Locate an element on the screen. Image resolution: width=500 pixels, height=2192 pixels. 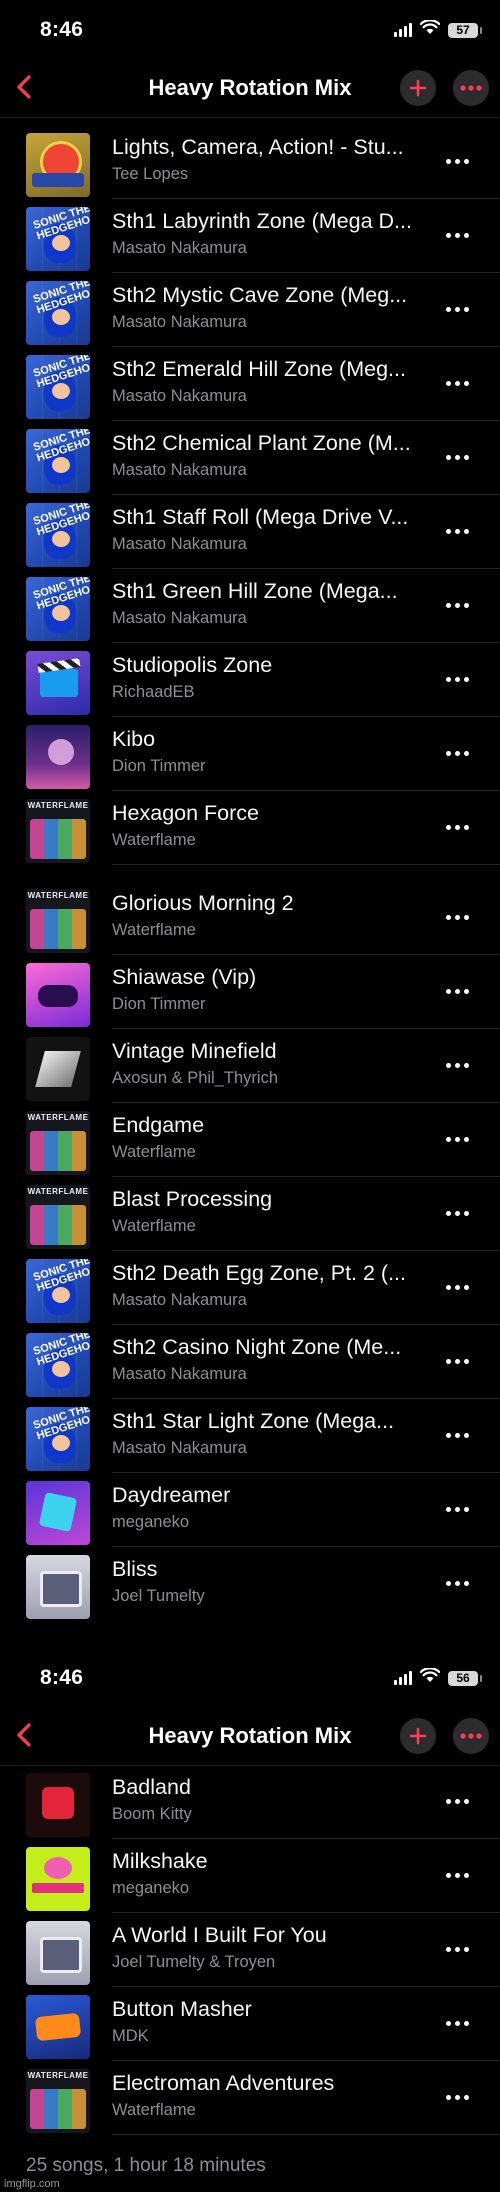
song-title: Milkshake is located at coordinates (160, 1861).